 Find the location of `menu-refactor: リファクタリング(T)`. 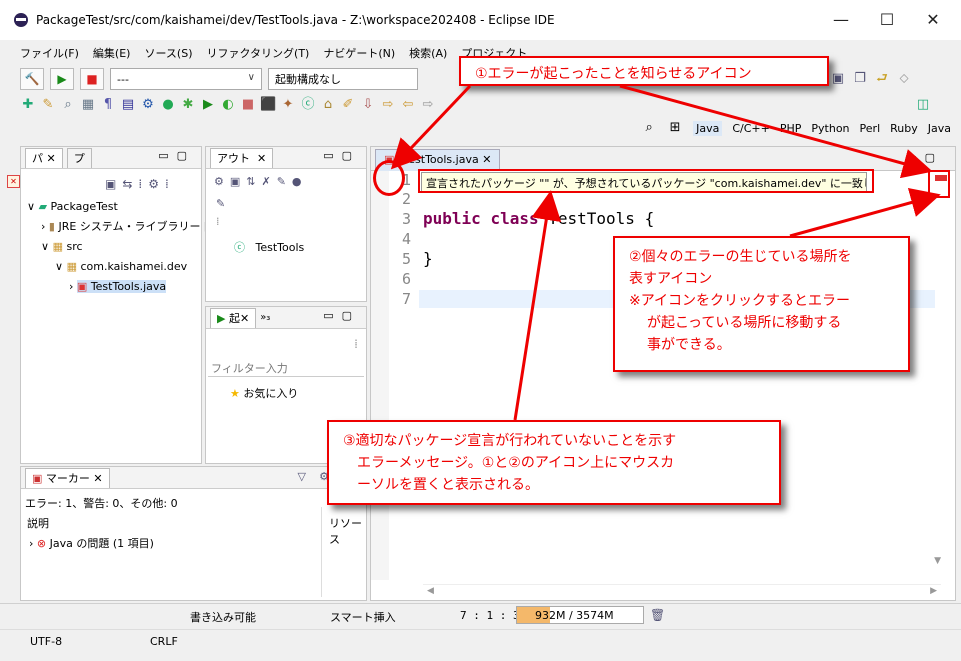

menu-refactor: リファクタリング(T) is located at coordinates (257, 53).